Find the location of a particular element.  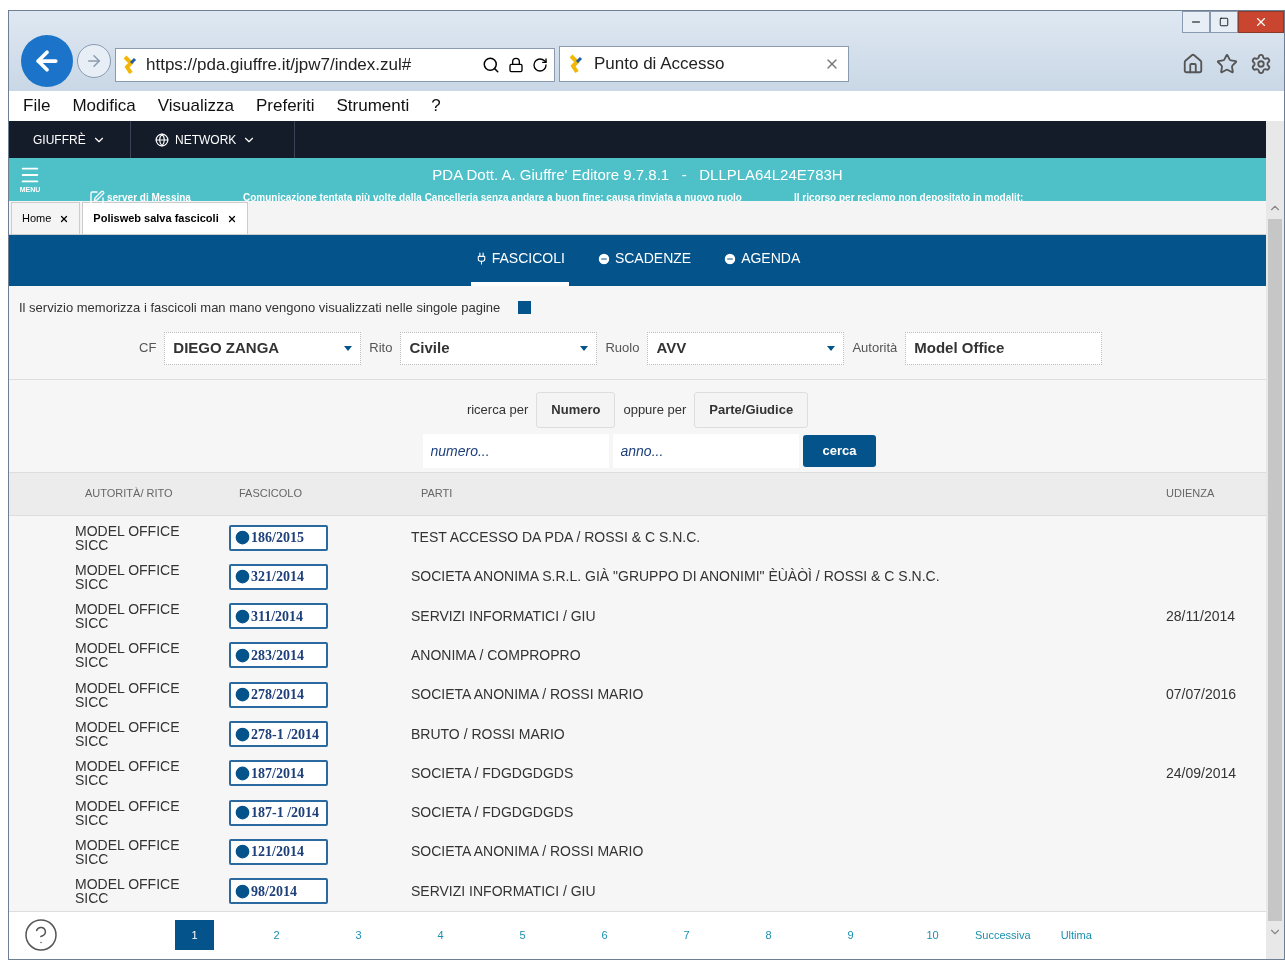

filter-label: Ruolo is located at coordinates (622, 348).